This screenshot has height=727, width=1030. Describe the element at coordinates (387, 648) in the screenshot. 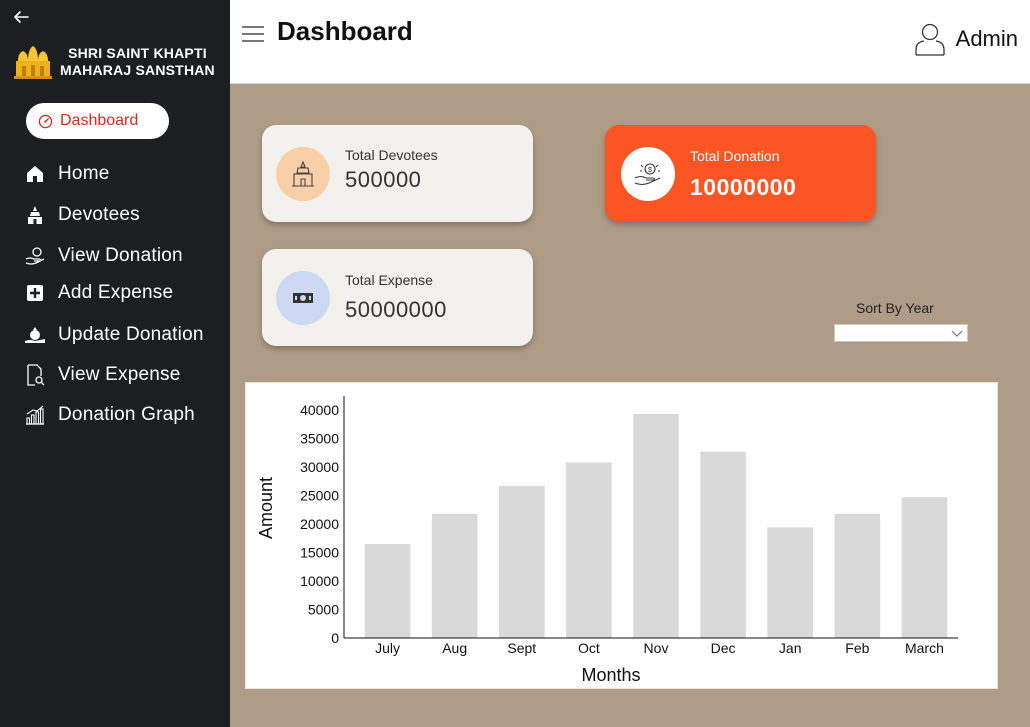

I see `x-tick-label: July` at that location.